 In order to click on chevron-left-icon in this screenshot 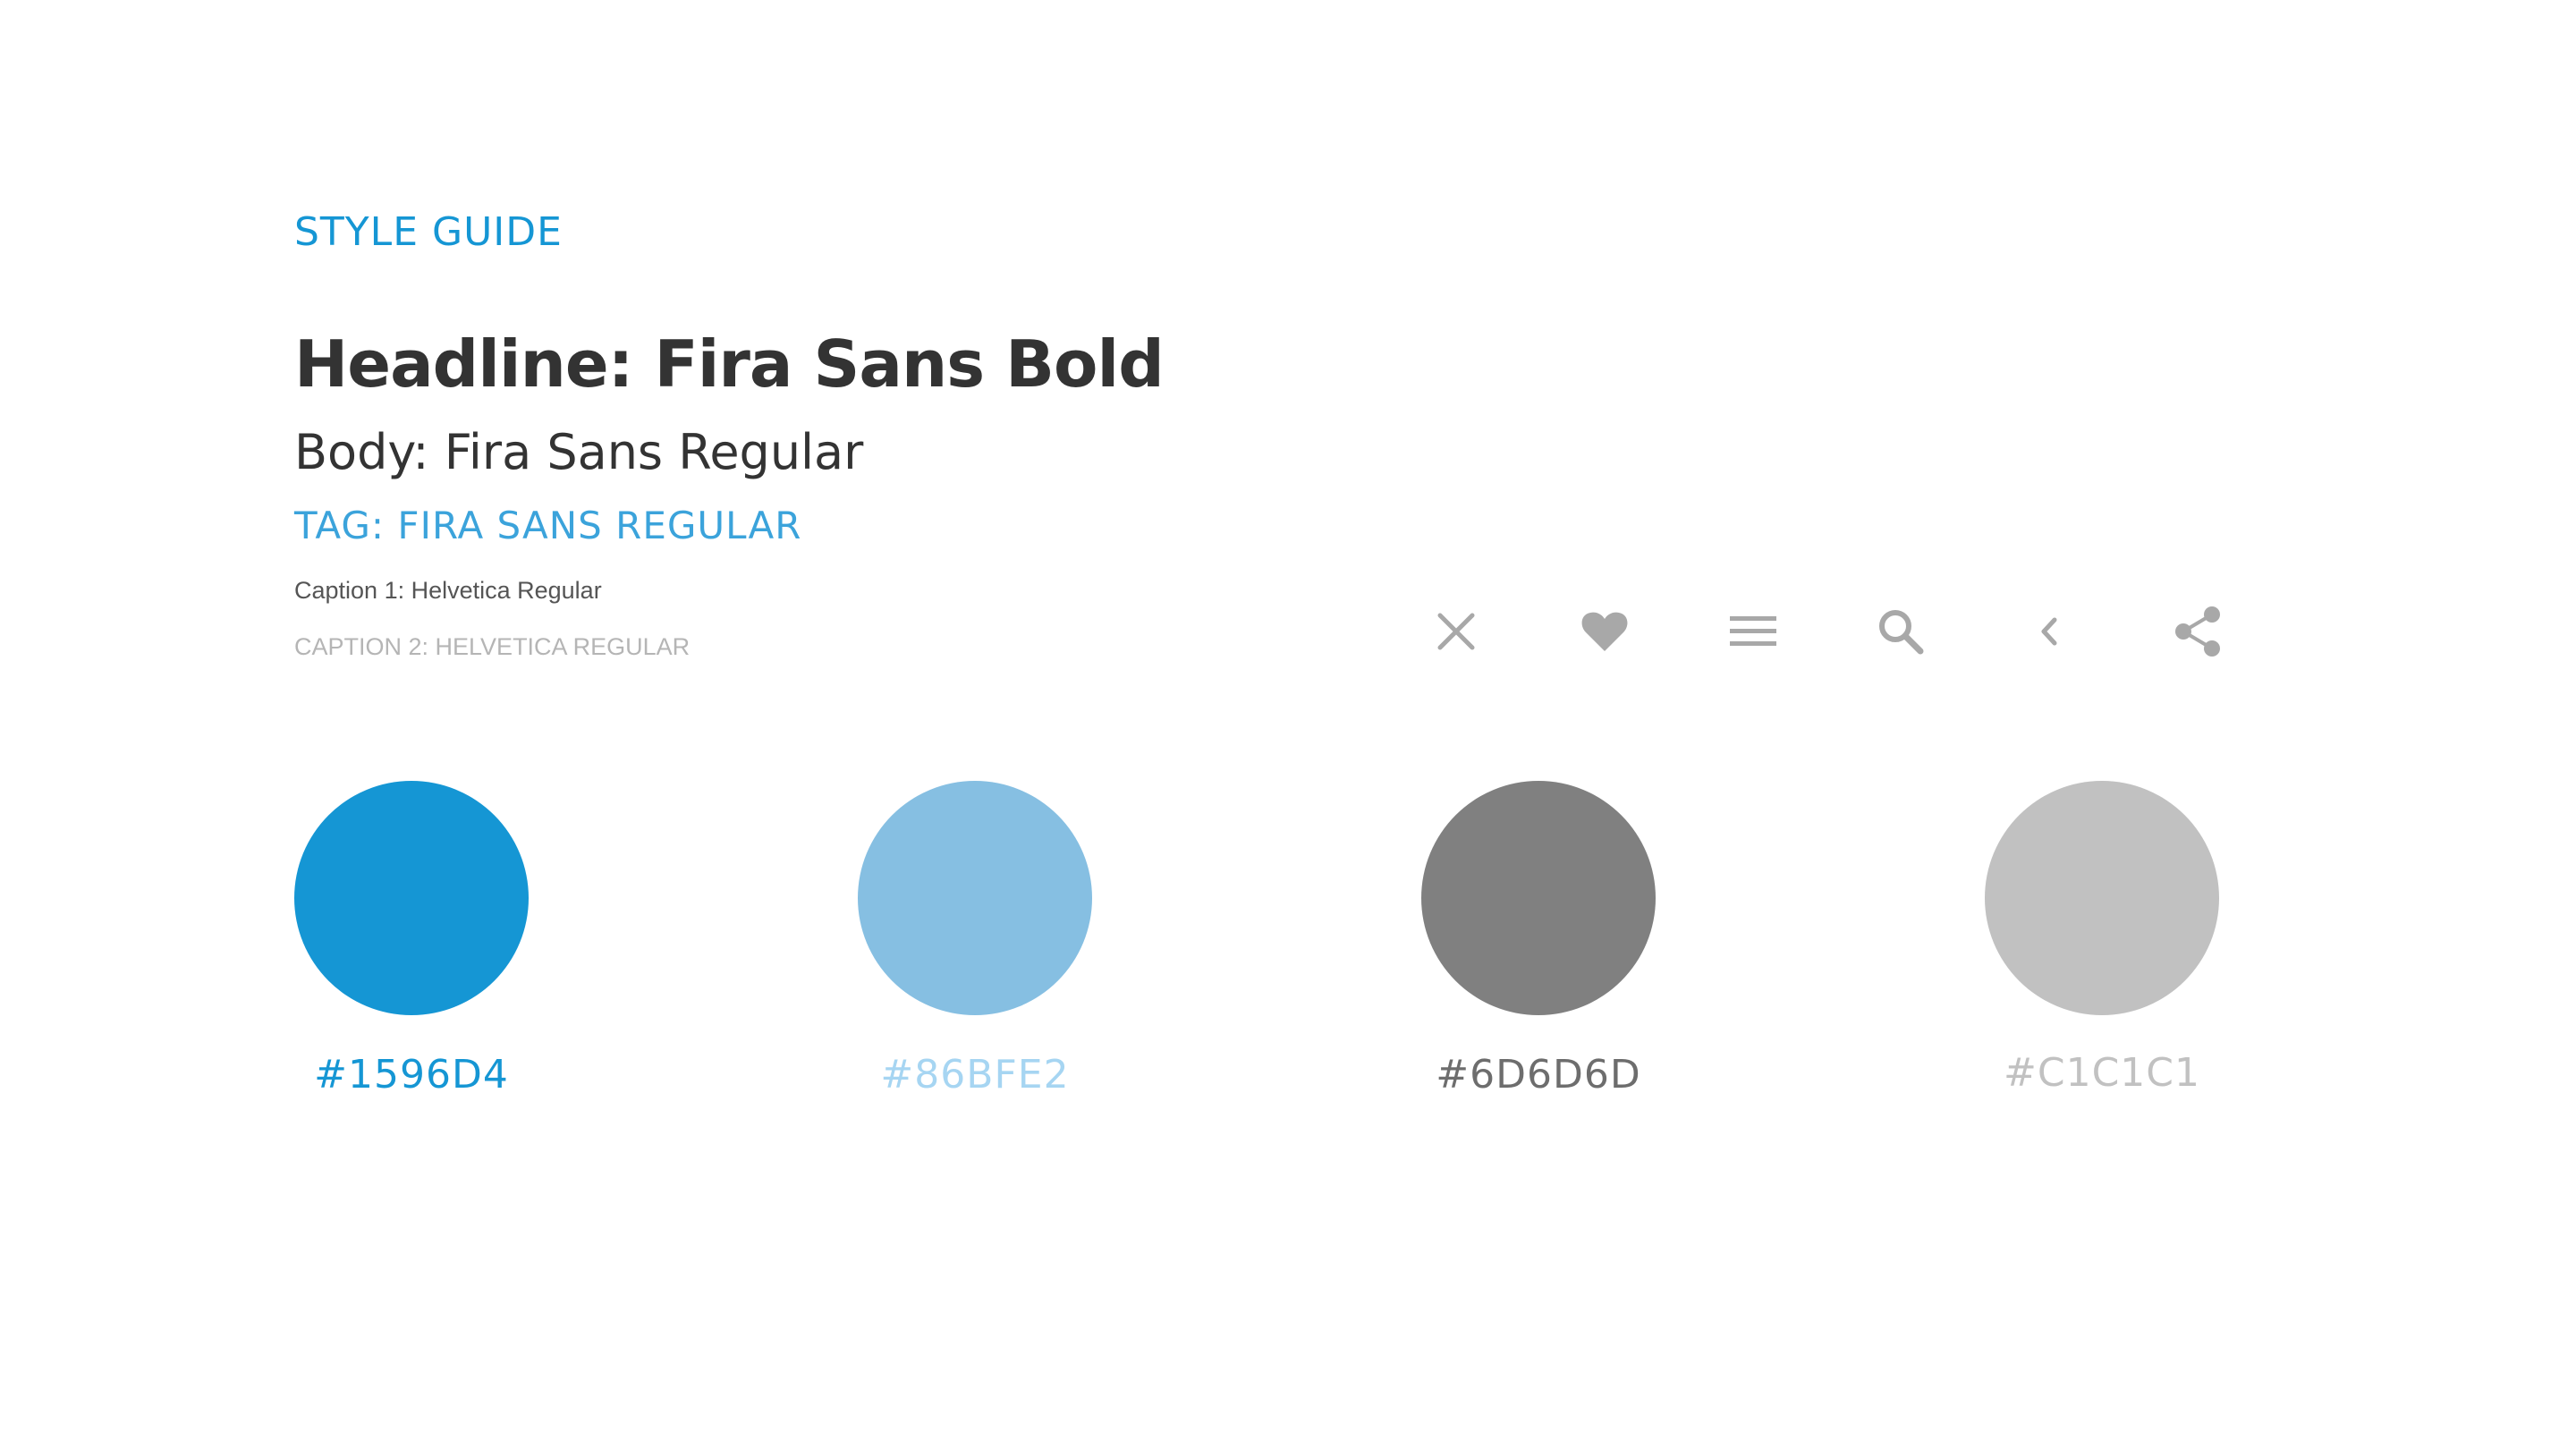, I will do `click(2049, 631)`.